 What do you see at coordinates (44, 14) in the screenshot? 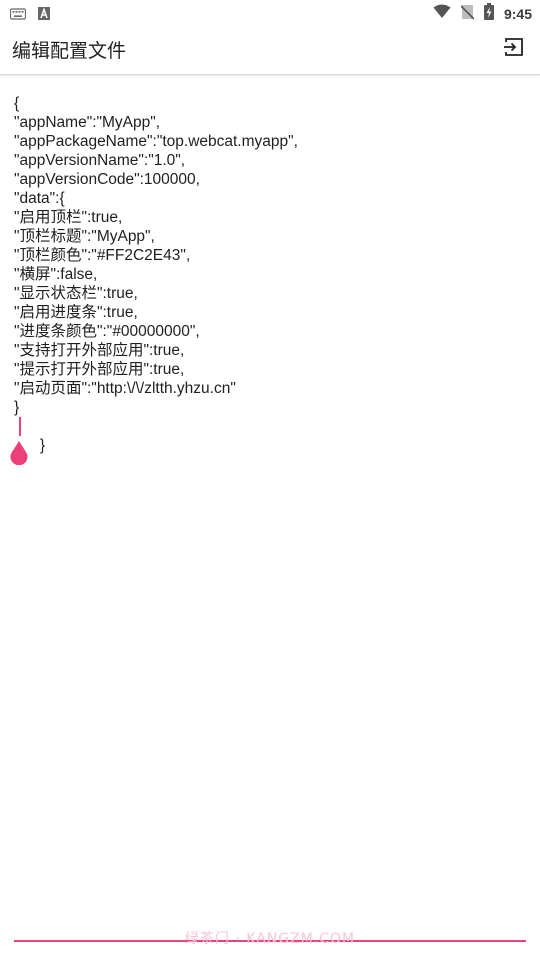
I see `font-a-icon` at bounding box center [44, 14].